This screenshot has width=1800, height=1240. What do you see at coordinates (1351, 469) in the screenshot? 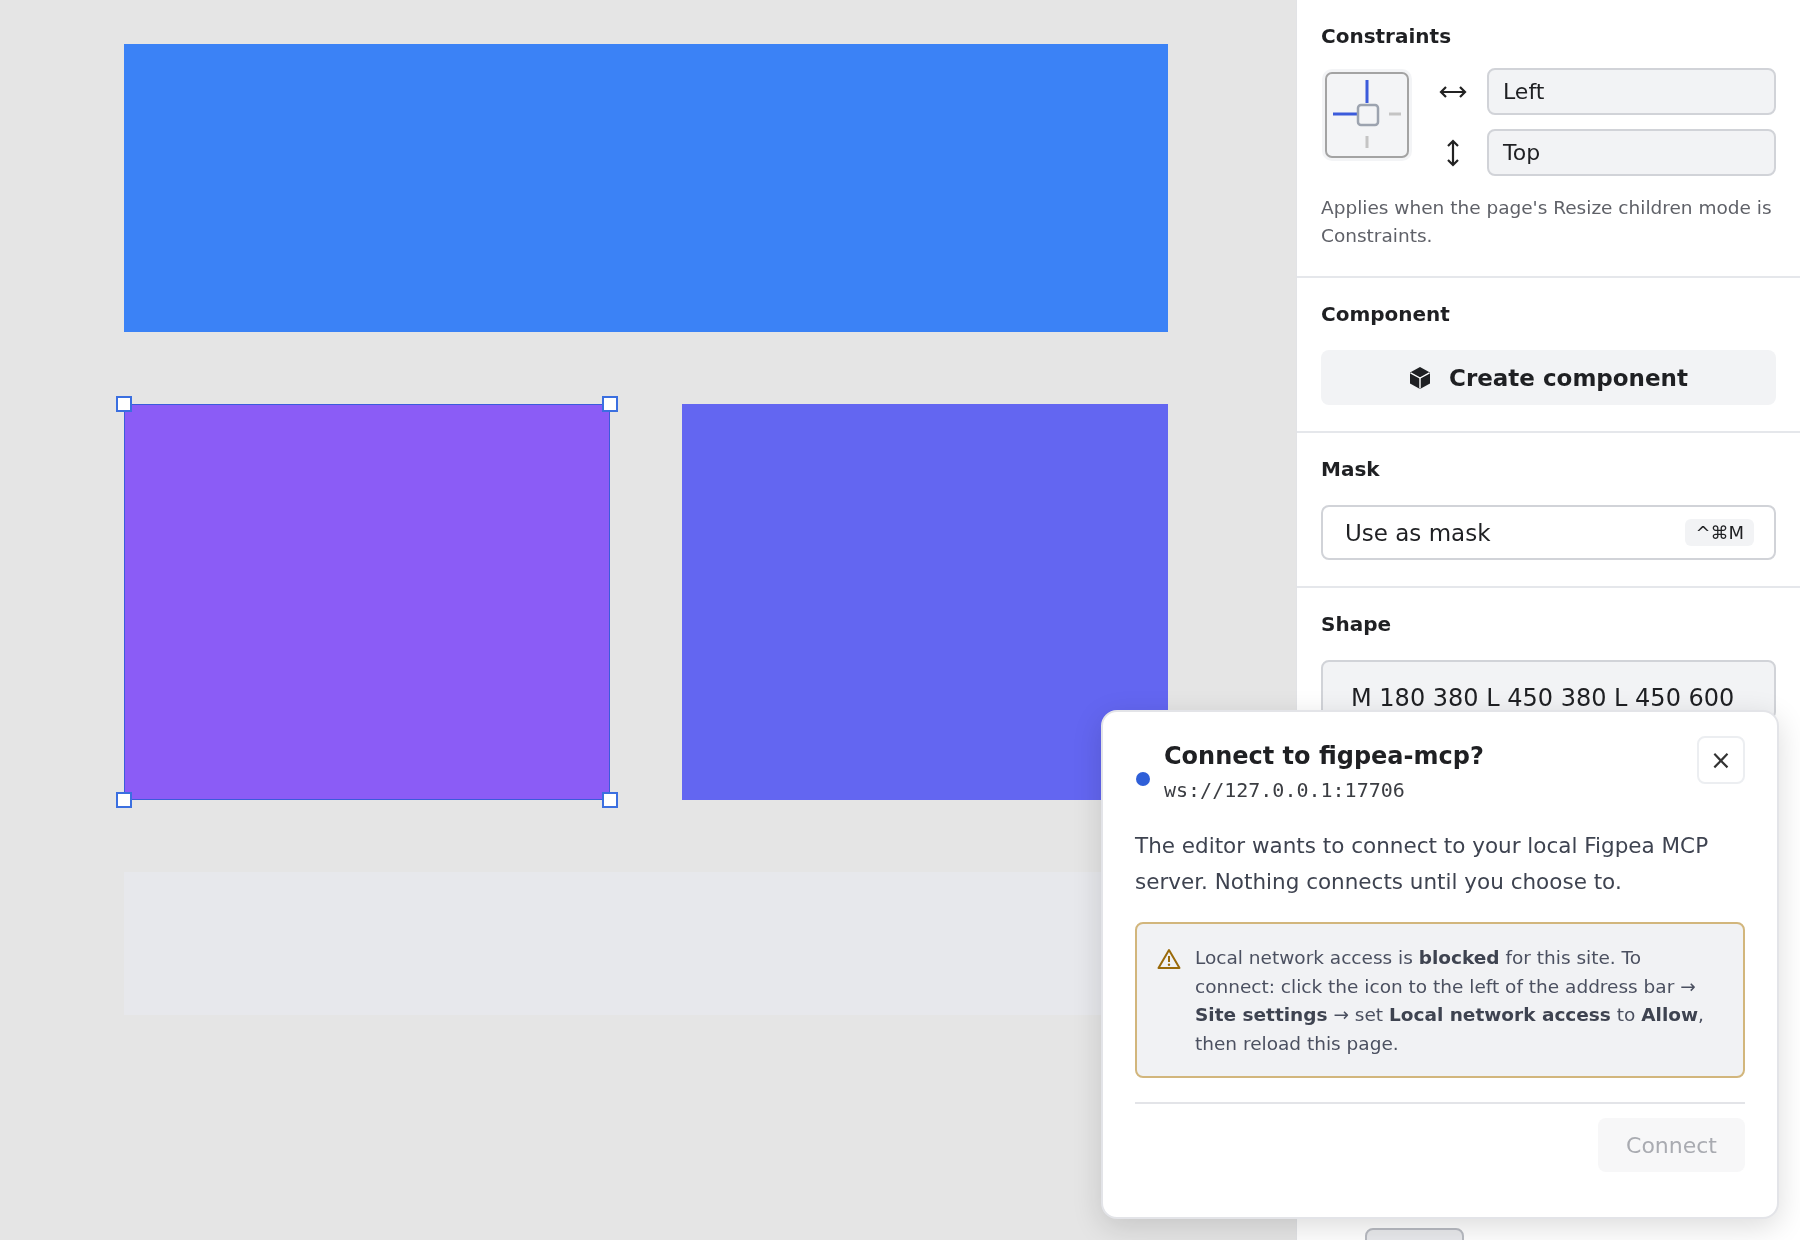
I see `section-title: Mask` at bounding box center [1351, 469].